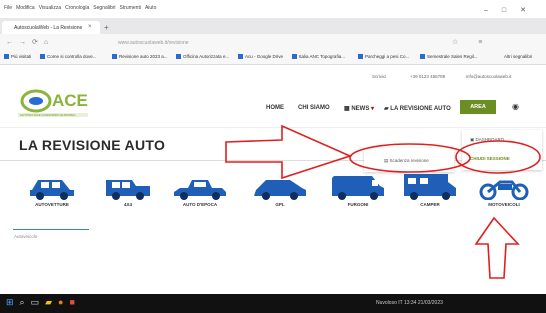 The height and width of the screenshot is (313, 546). I want to click on task-view-icon: ▭, so click(38, 302).